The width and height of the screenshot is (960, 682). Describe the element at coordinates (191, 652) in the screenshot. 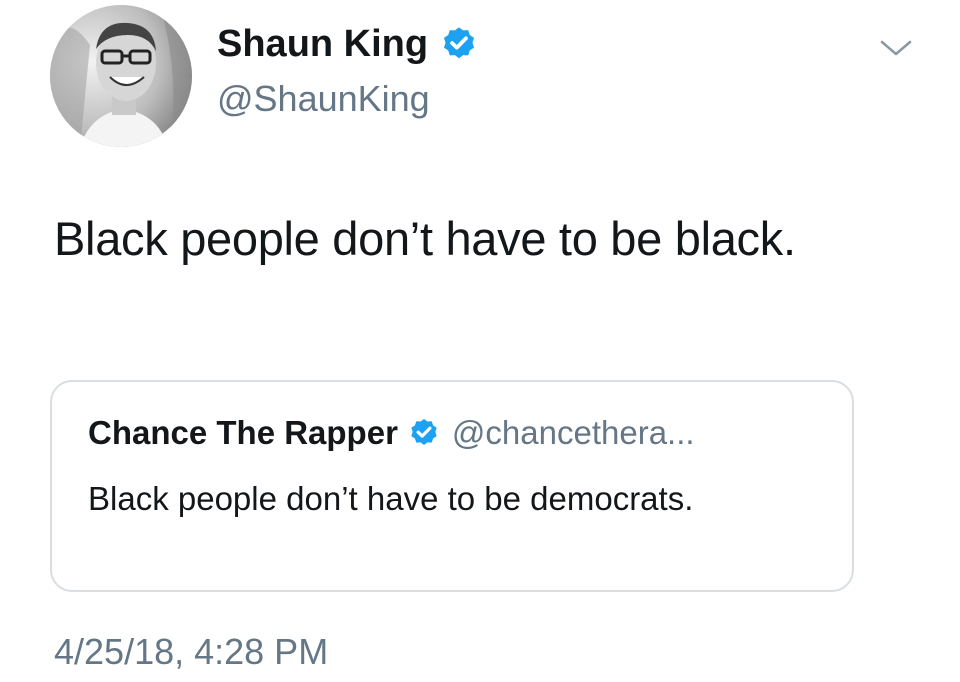

I see `tweet-timestamp: 4/25/18, 4:28 PM` at that location.